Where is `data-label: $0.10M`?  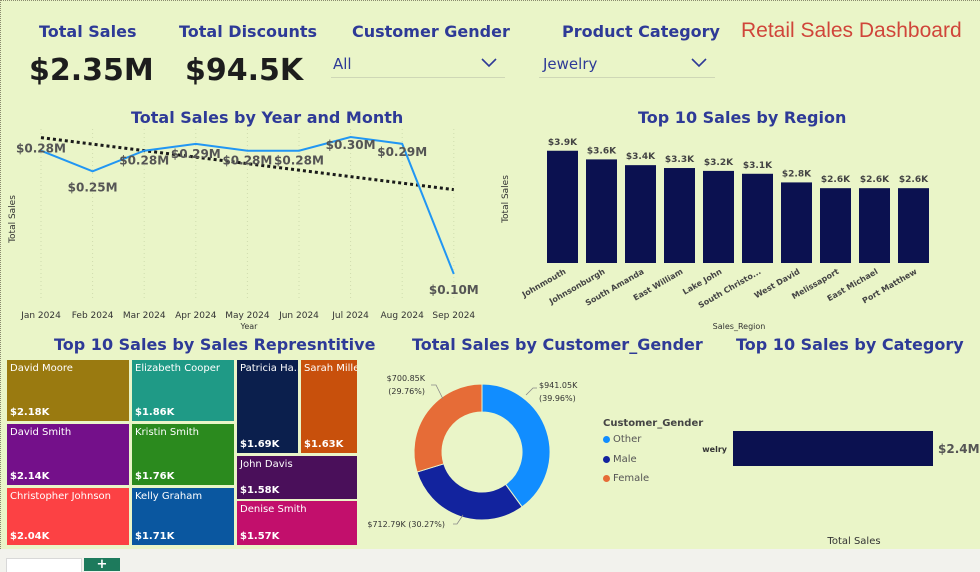 data-label: $0.10M is located at coordinates (454, 290).